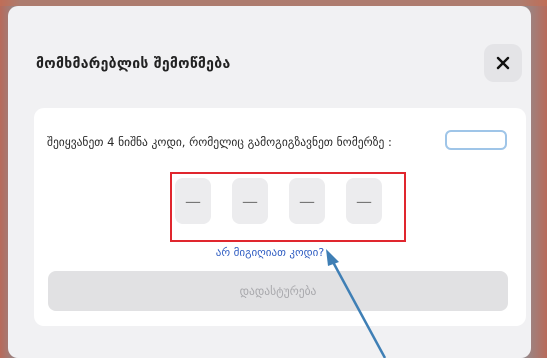 This screenshot has width=547, height=358. Describe the element at coordinates (133, 64) in the screenshot. I see `modal-title: მომხმარებლის შემოწმება` at that location.